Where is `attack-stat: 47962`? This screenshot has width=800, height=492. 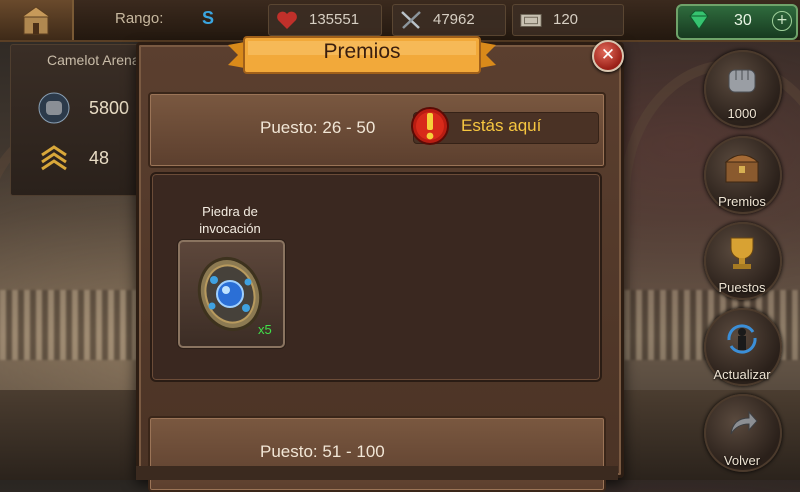
attack-stat: 47962 is located at coordinates (449, 20).